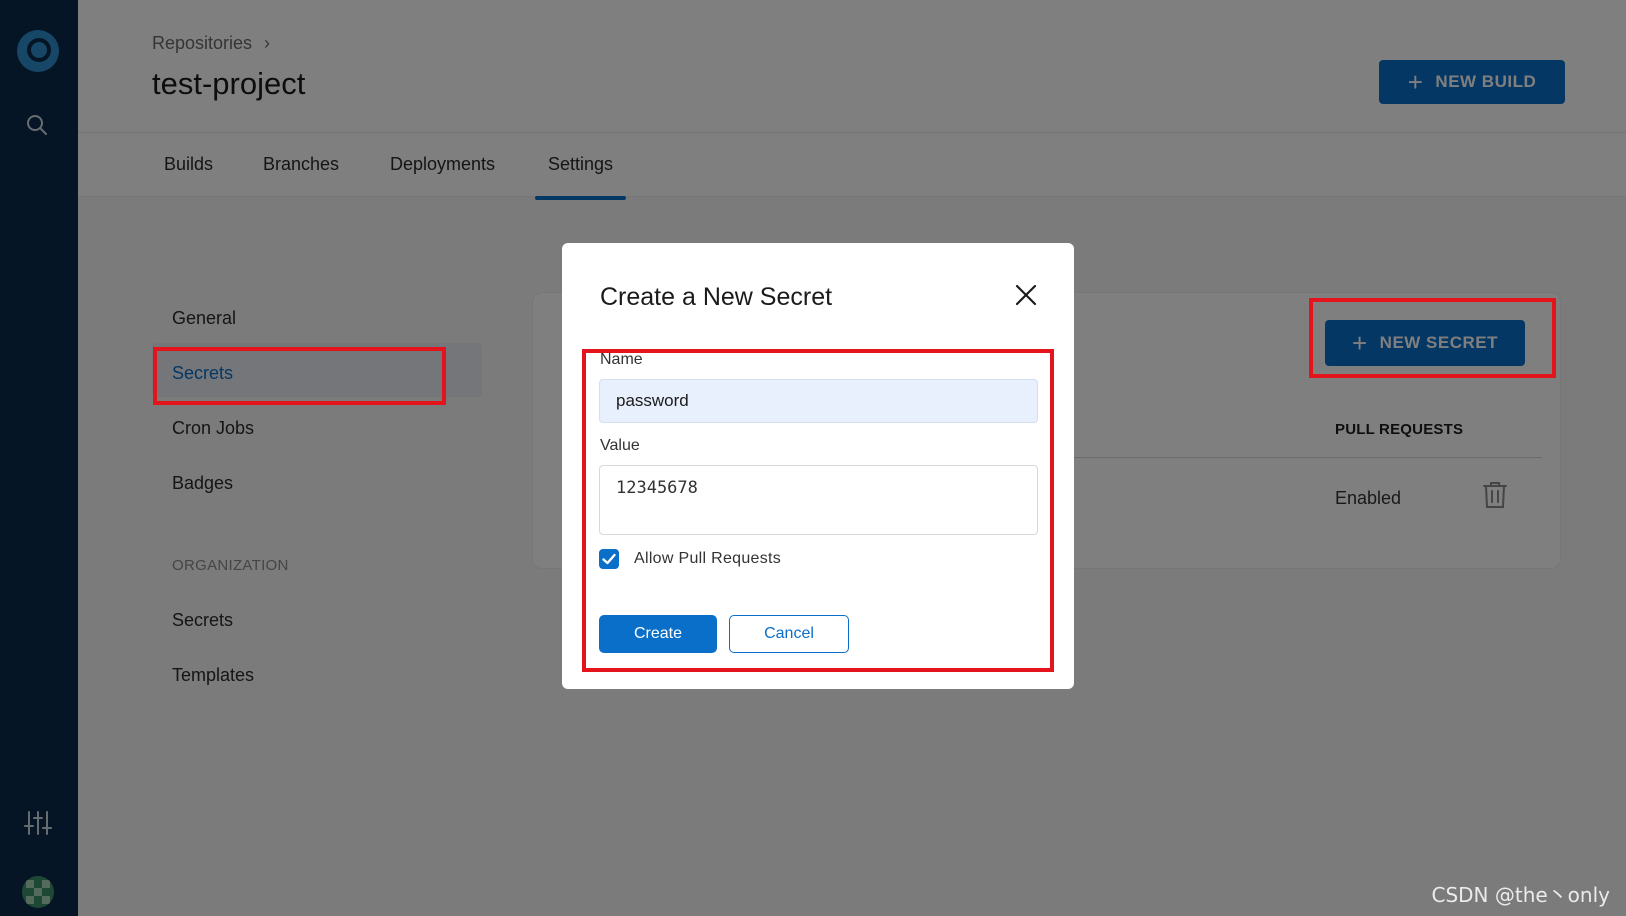 The width and height of the screenshot is (1626, 916). Describe the element at coordinates (1432, 338) in the screenshot. I see `highlight-box-new-secret` at that location.